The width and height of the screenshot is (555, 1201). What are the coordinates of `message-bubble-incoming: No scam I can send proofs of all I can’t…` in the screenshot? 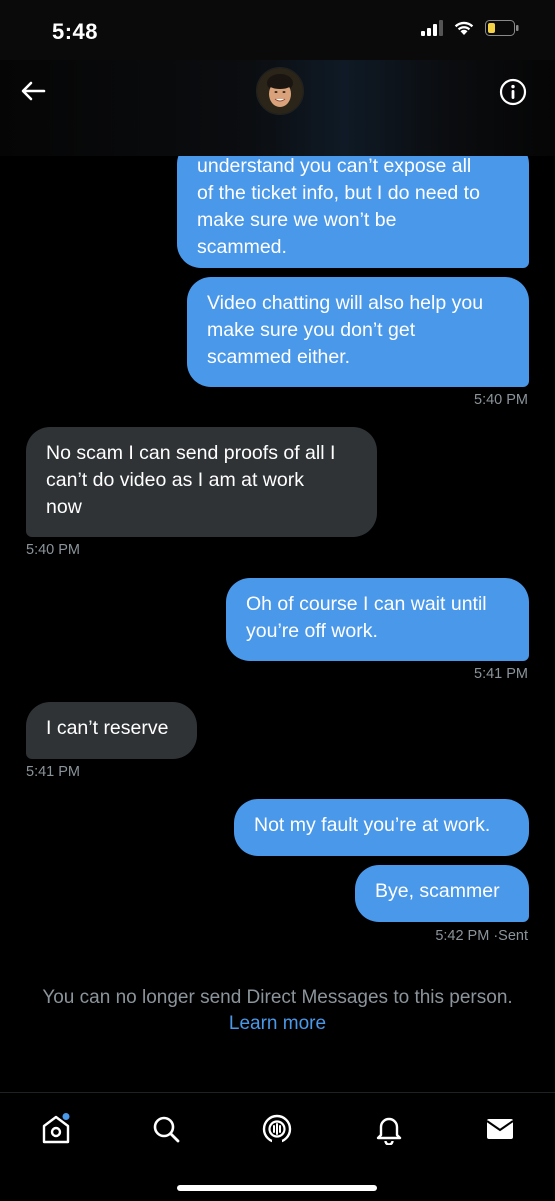 It's located at (201, 482).